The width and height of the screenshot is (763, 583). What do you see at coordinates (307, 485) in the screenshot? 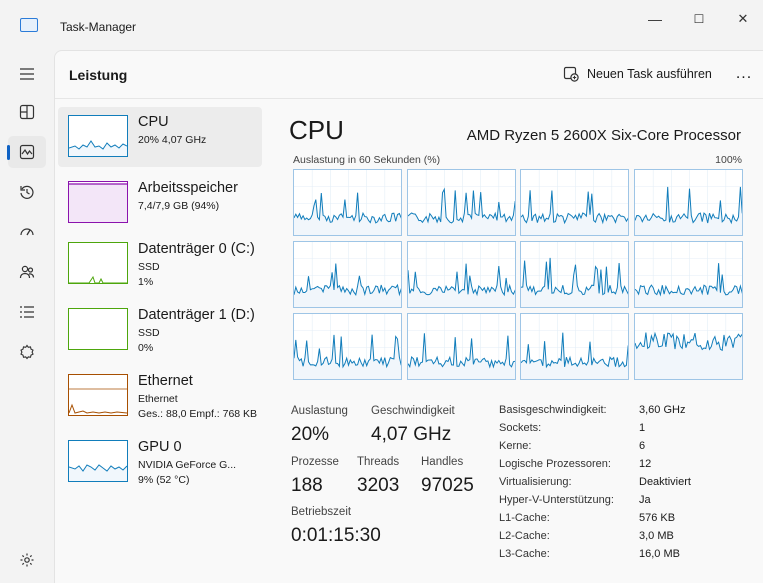
I see `processes-value: 188` at bounding box center [307, 485].